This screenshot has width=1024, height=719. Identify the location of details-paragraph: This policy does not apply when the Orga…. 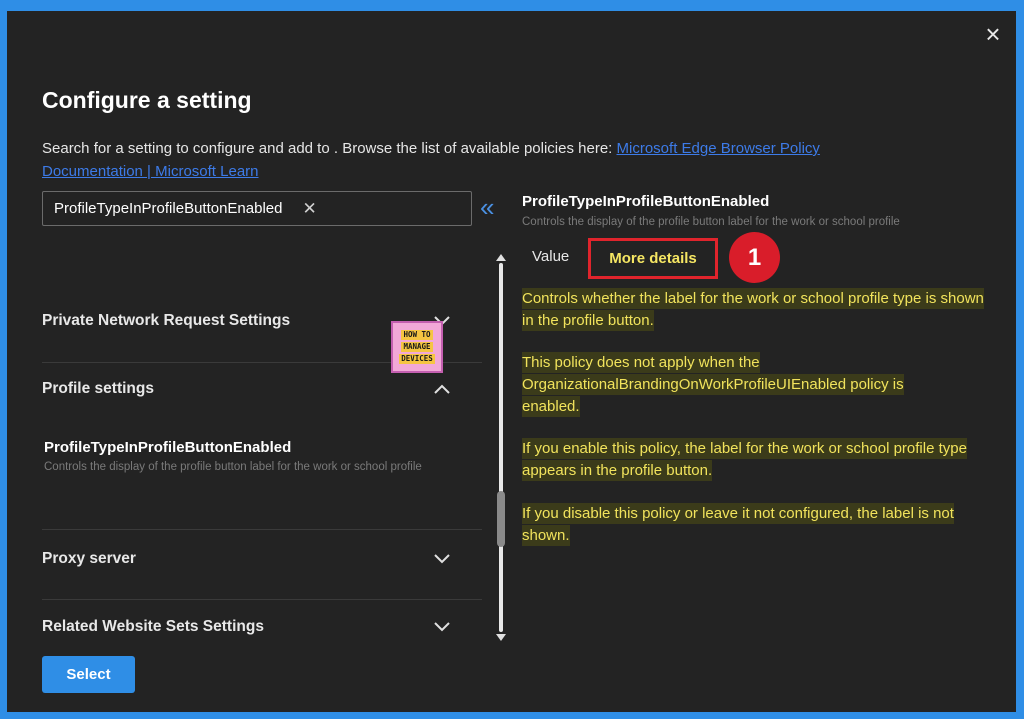
(742, 385).